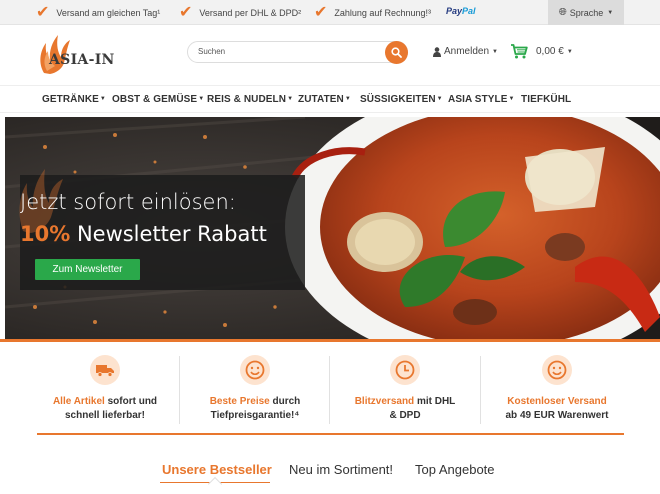 Image resolution: width=660 pixels, height=494 pixels. I want to click on nav-item-asia-style: ASIA STYLE▼, so click(481, 99).